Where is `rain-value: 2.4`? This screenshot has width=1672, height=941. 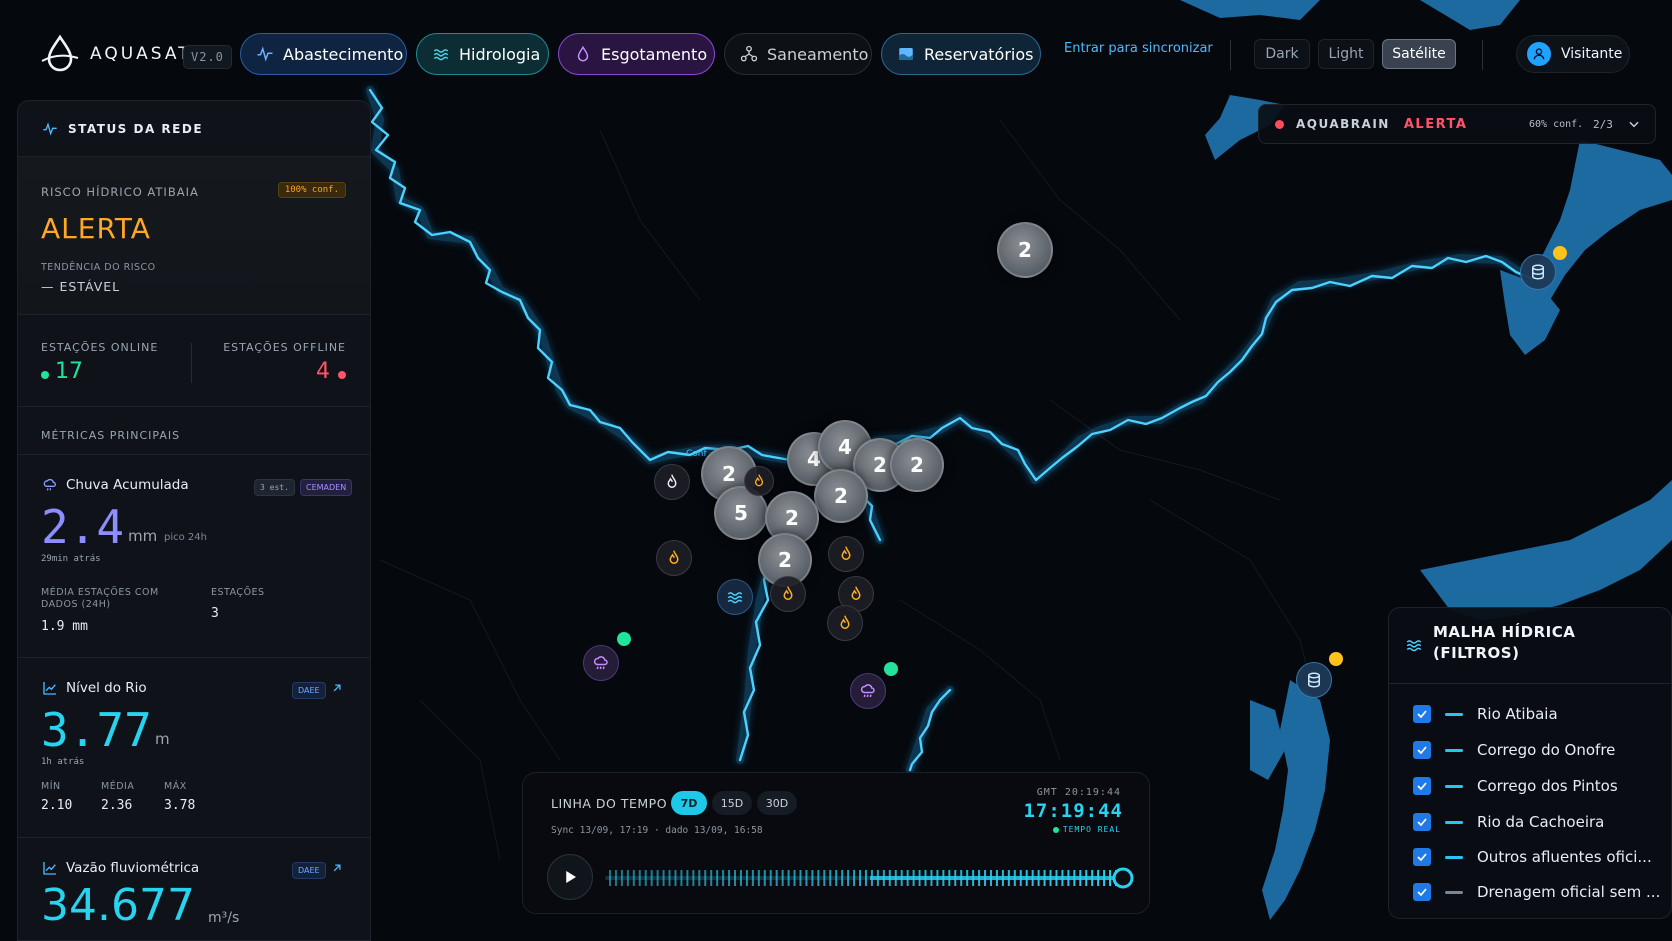 rain-value: 2.4 is located at coordinates (83, 527).